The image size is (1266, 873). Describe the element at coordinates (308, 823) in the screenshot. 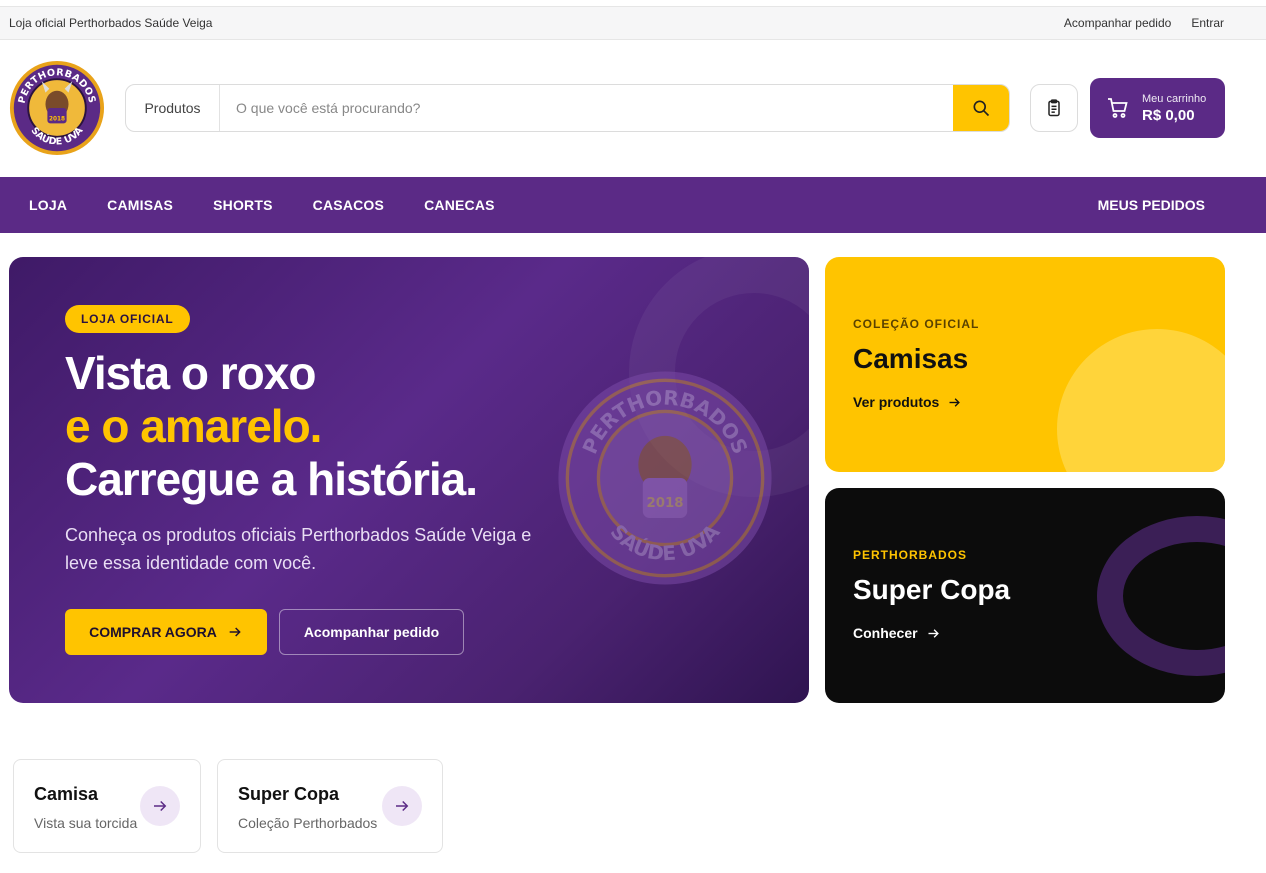

I see `category-subtitle: Coleção Perthorbados` at that location.